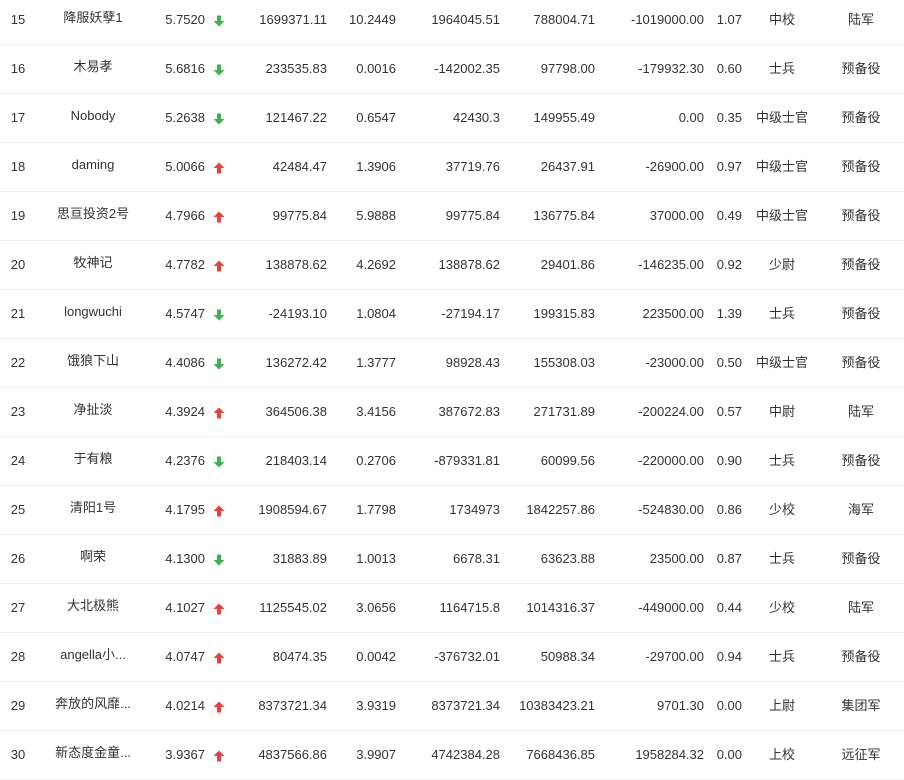 This screenshot has height=780, width=904. What do you see at coordinates (93, 69) in the screenshot?
I see `name-cell: 木易孝` at bounding box center [93, 69].